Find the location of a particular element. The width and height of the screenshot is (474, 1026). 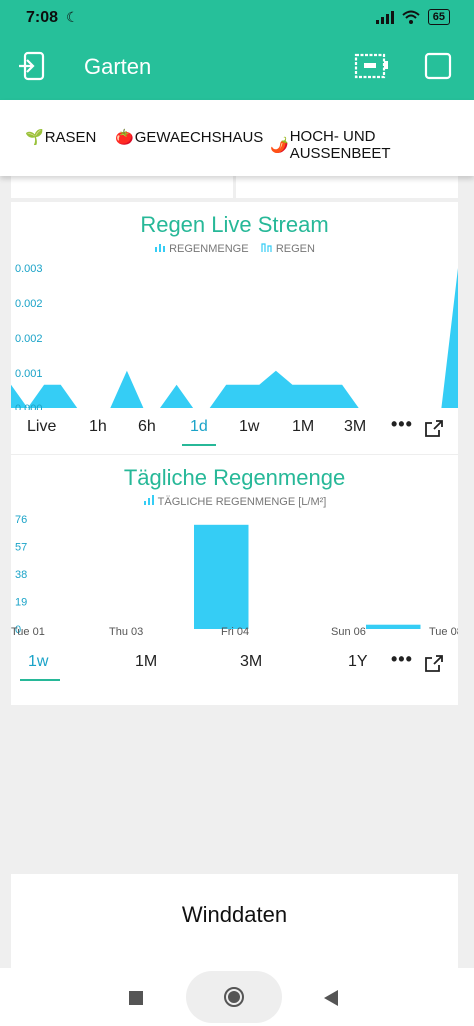

y-tick-label: 0.001 is located at coordinates (29, 374).